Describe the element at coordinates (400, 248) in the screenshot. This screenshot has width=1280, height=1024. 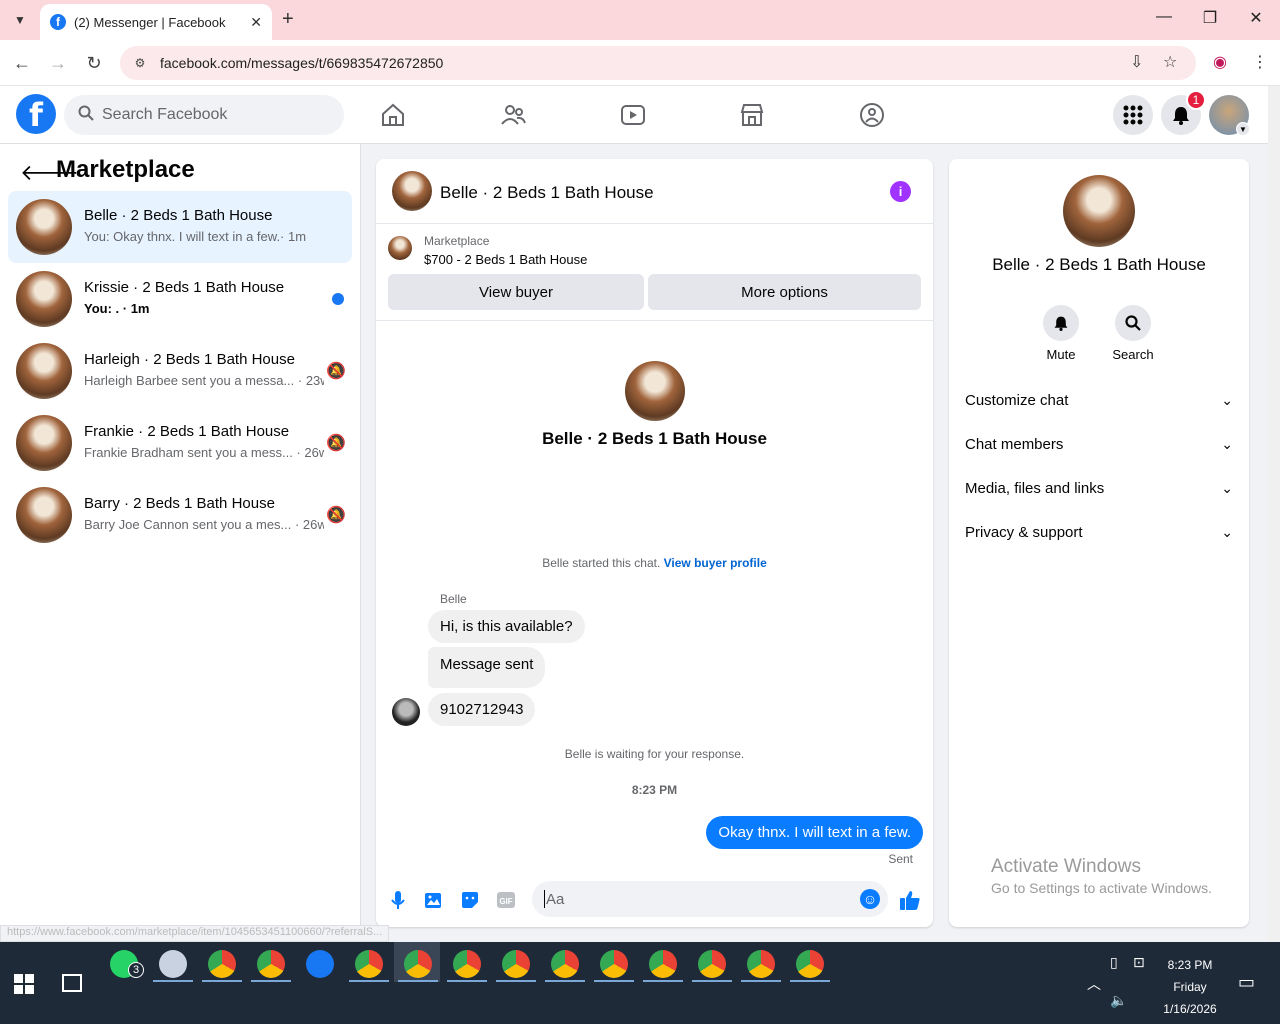
I see `listing-thumbnail` at that location.